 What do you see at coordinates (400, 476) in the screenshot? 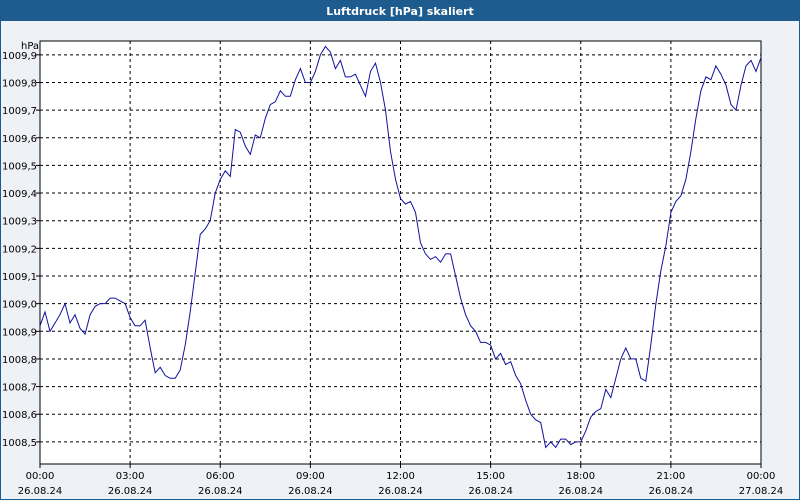
I see `x-tick-time-label: 12:00` at bounding box center [400, 476].